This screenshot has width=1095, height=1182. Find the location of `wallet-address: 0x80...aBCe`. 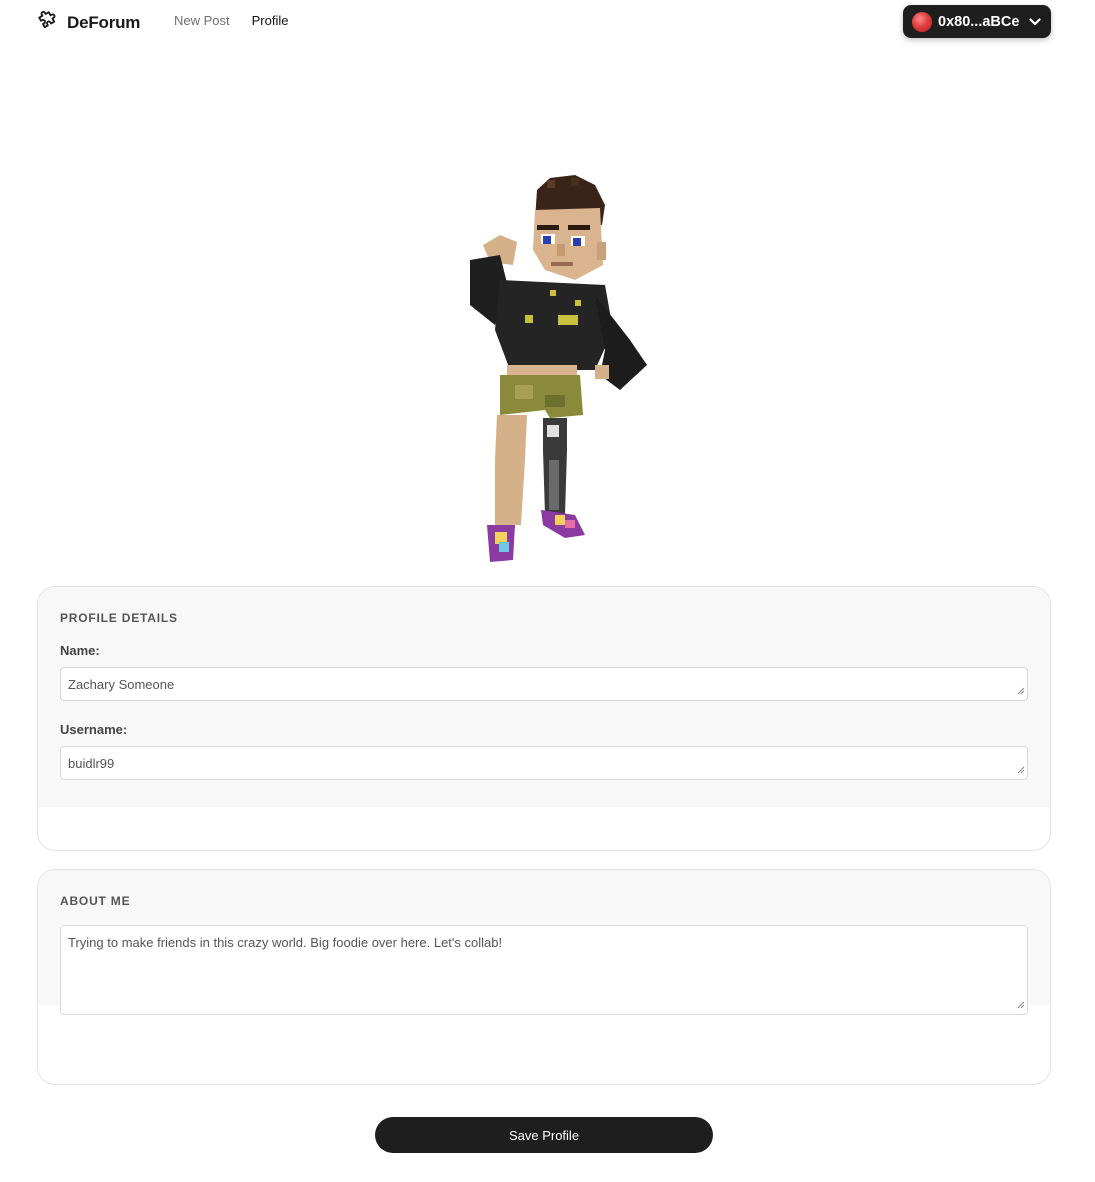

wallet-address: 0x80...aBCe is located at coordinates (979, 21).